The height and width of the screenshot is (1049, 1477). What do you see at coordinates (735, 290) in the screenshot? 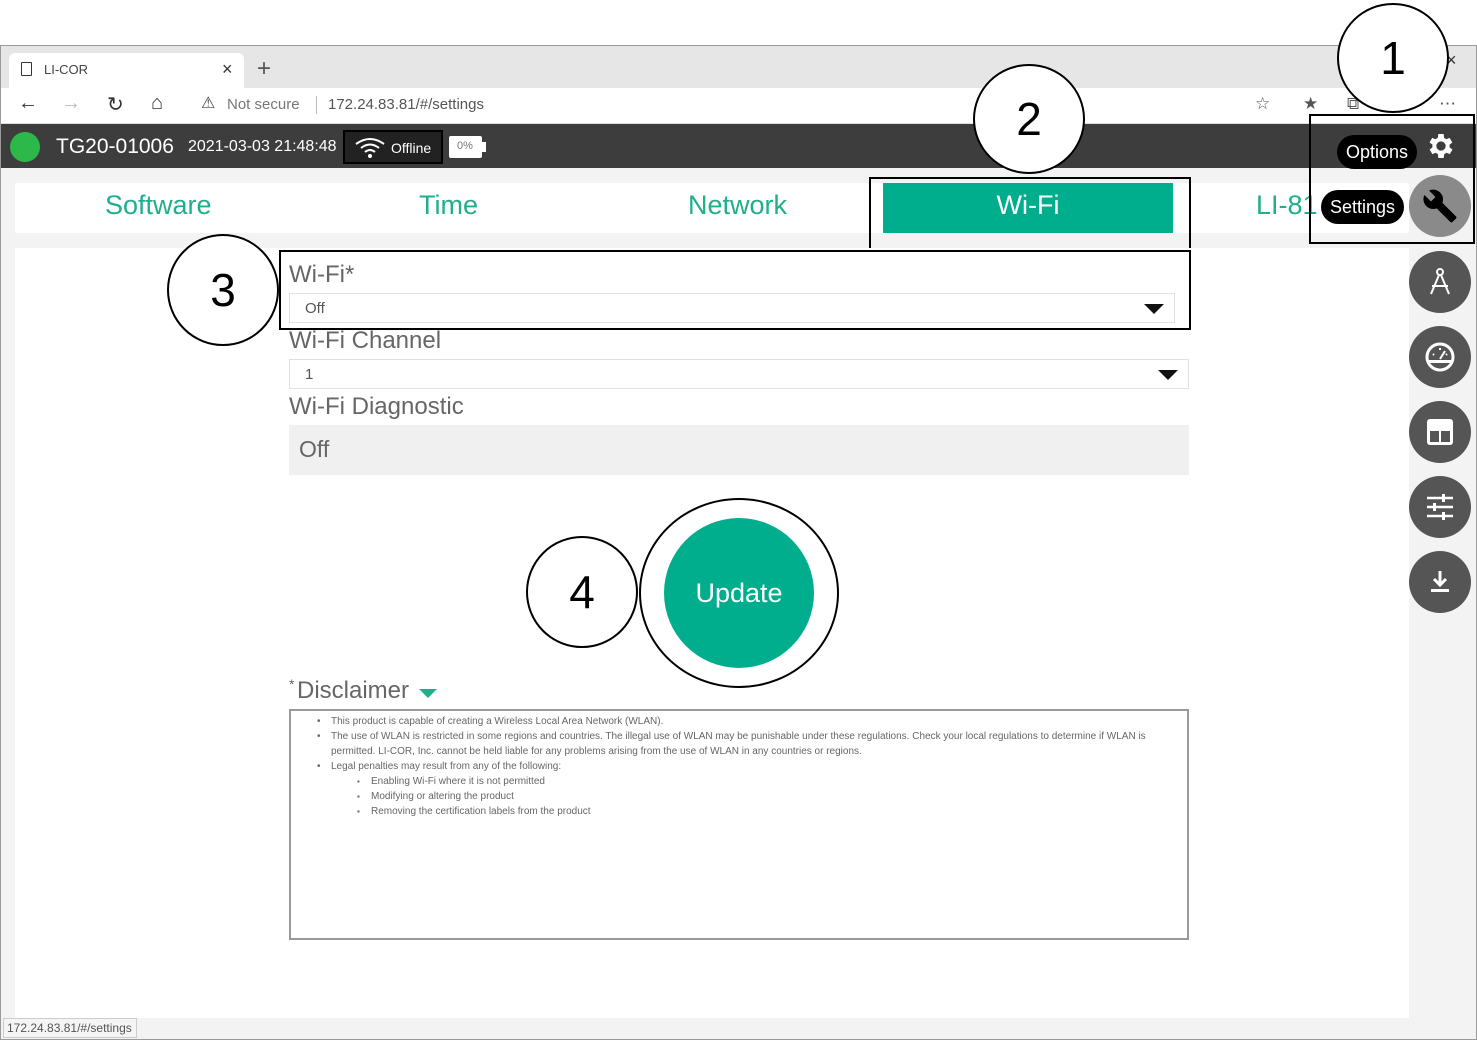
I see `highlight-frame-wifi` at bounding box center [735, 290].